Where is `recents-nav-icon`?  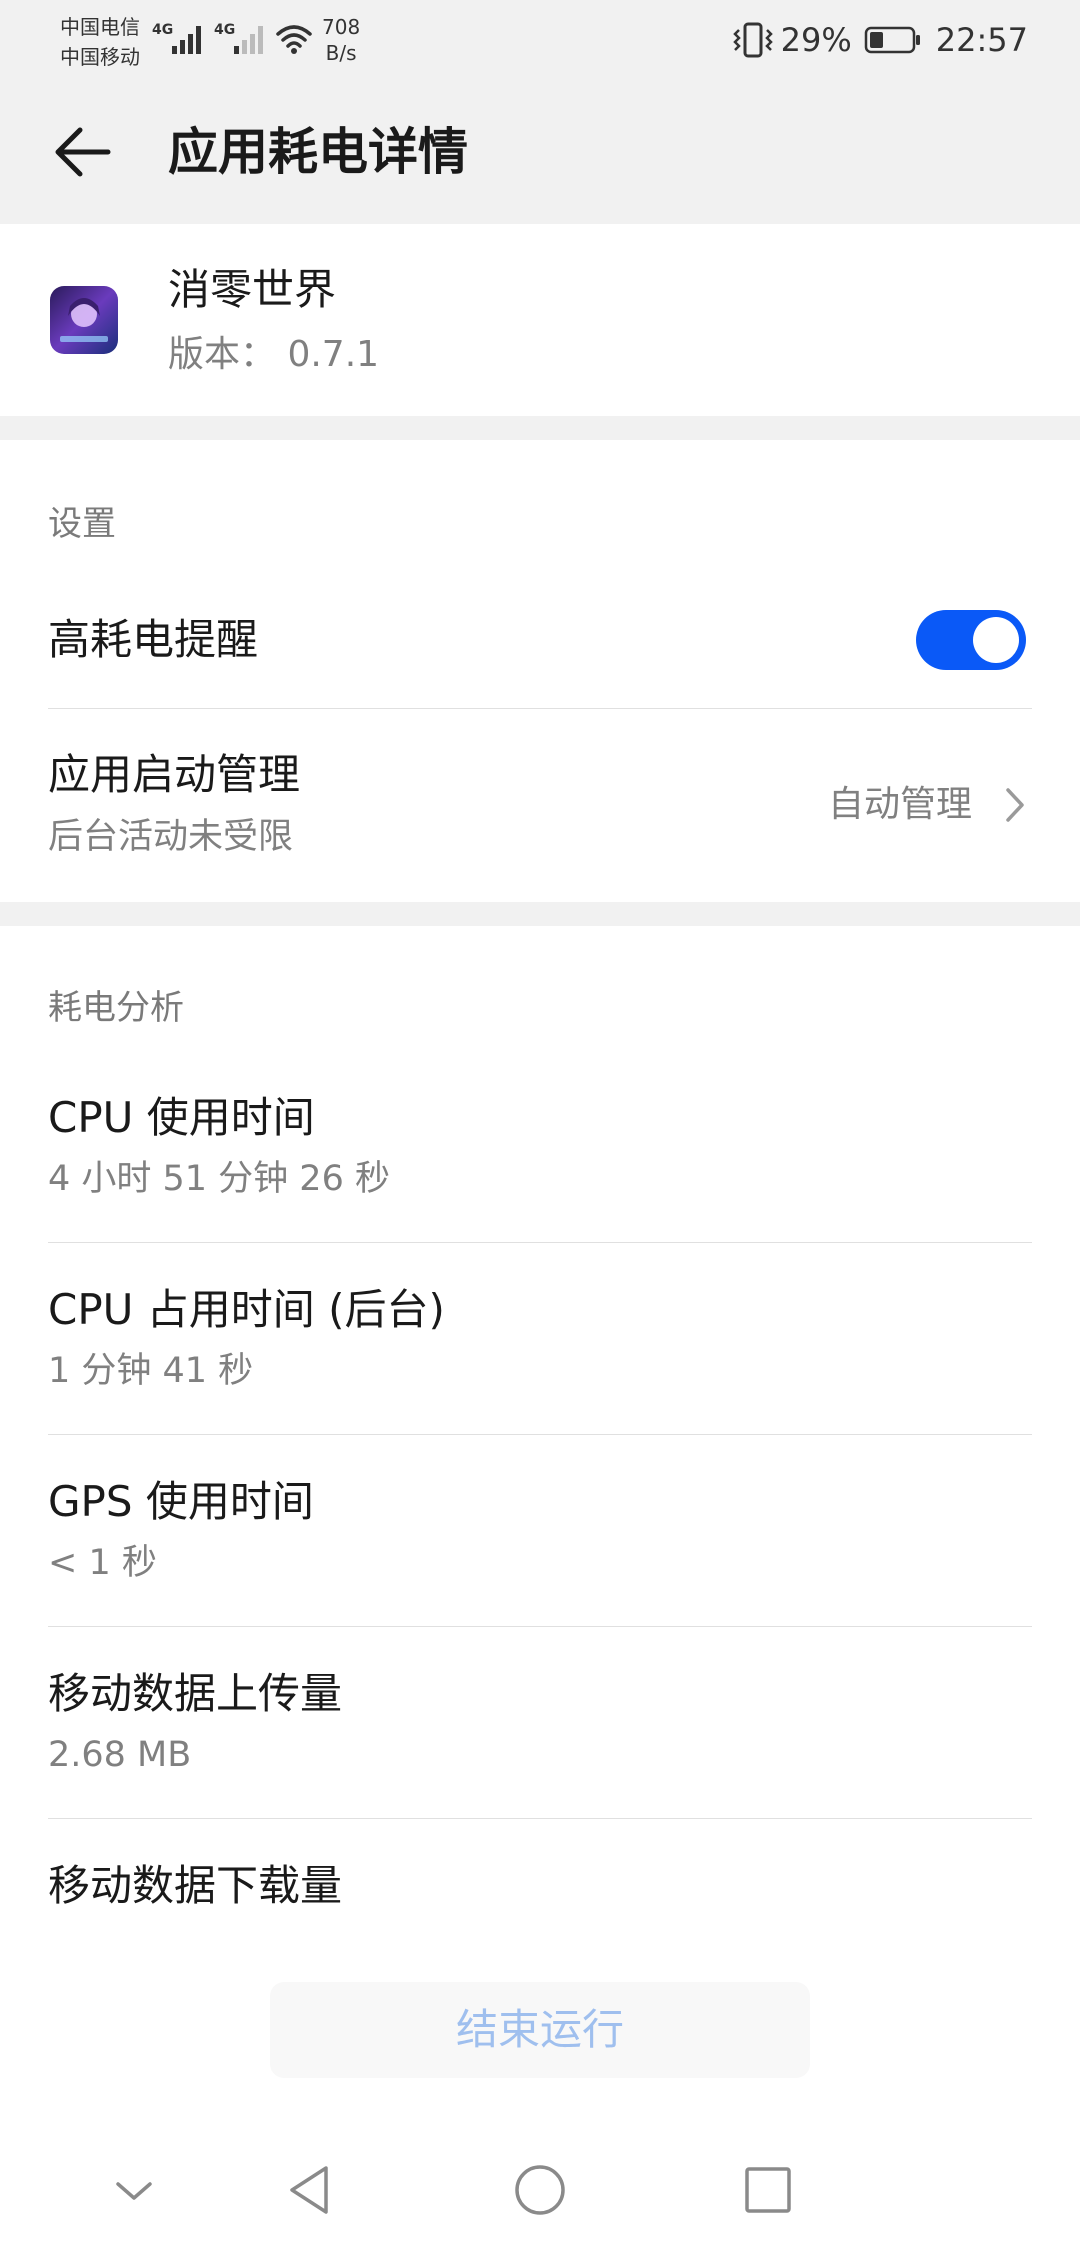 recents-nav-icon is located at coordinates (768, 2190).